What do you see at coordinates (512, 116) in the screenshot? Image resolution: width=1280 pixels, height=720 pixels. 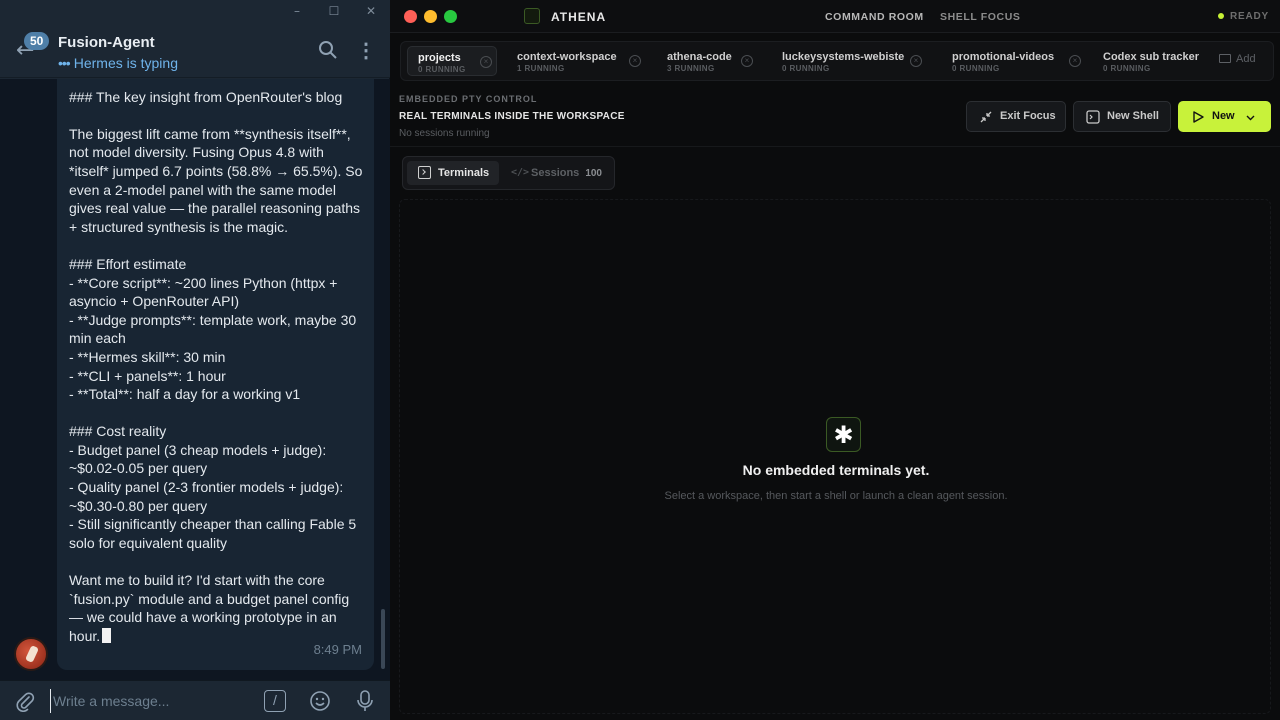 I see `section-title: REAL TERMINALS INSIDE THE WORKSPACE` at bounding box center [512, 116].